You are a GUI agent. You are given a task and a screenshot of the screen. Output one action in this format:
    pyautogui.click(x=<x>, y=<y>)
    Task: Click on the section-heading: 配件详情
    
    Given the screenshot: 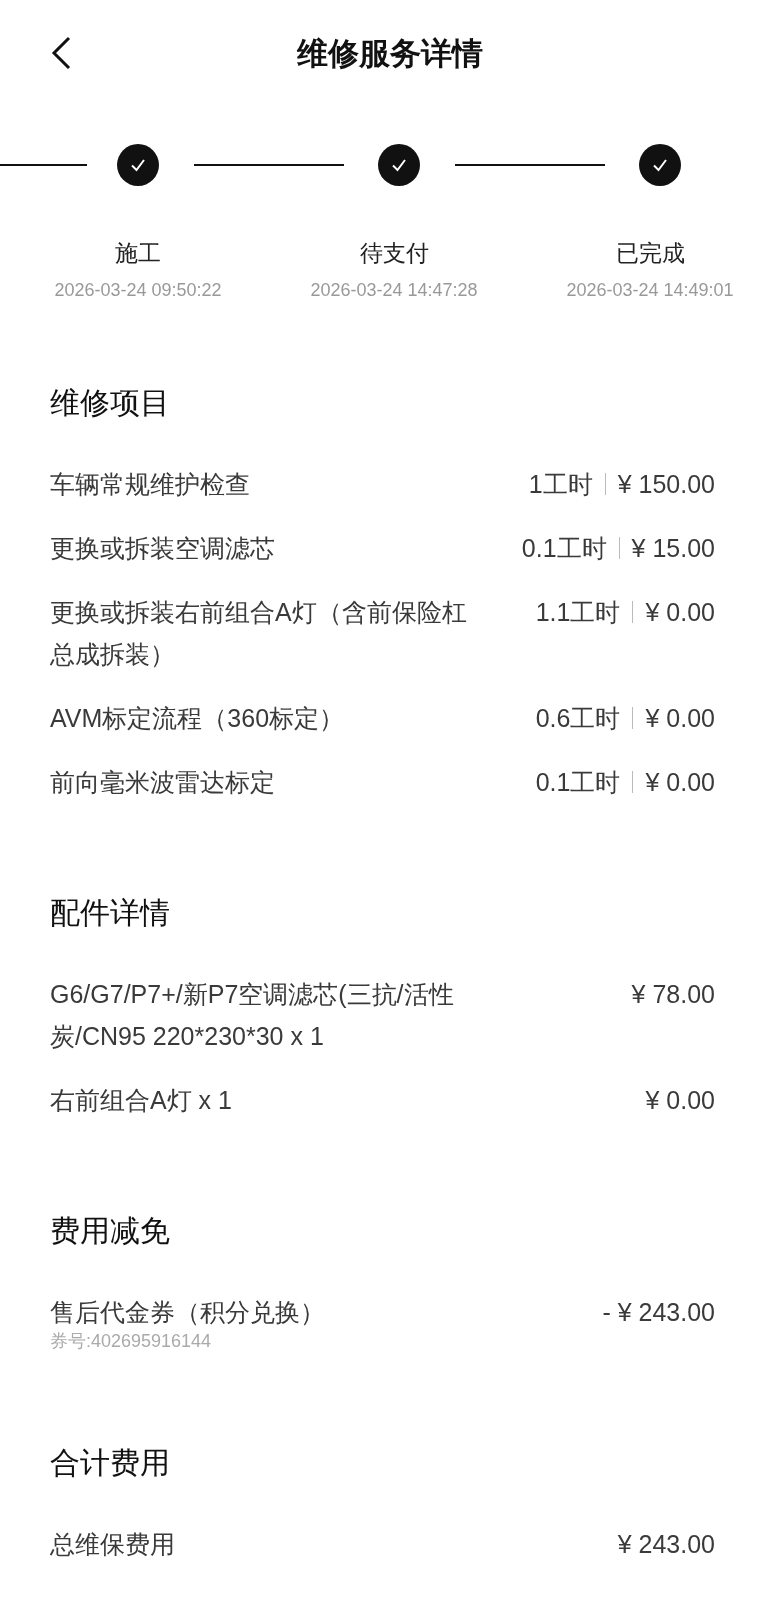 What is the action you would take?
    pyautogui.click(x=110, y=913)
    